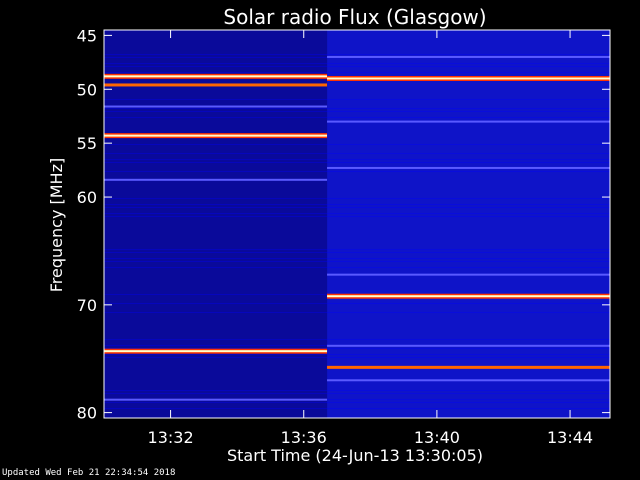 This screenshot has width=640, height=480. I want to click on y-tick-label: 50, so click(87, 89).